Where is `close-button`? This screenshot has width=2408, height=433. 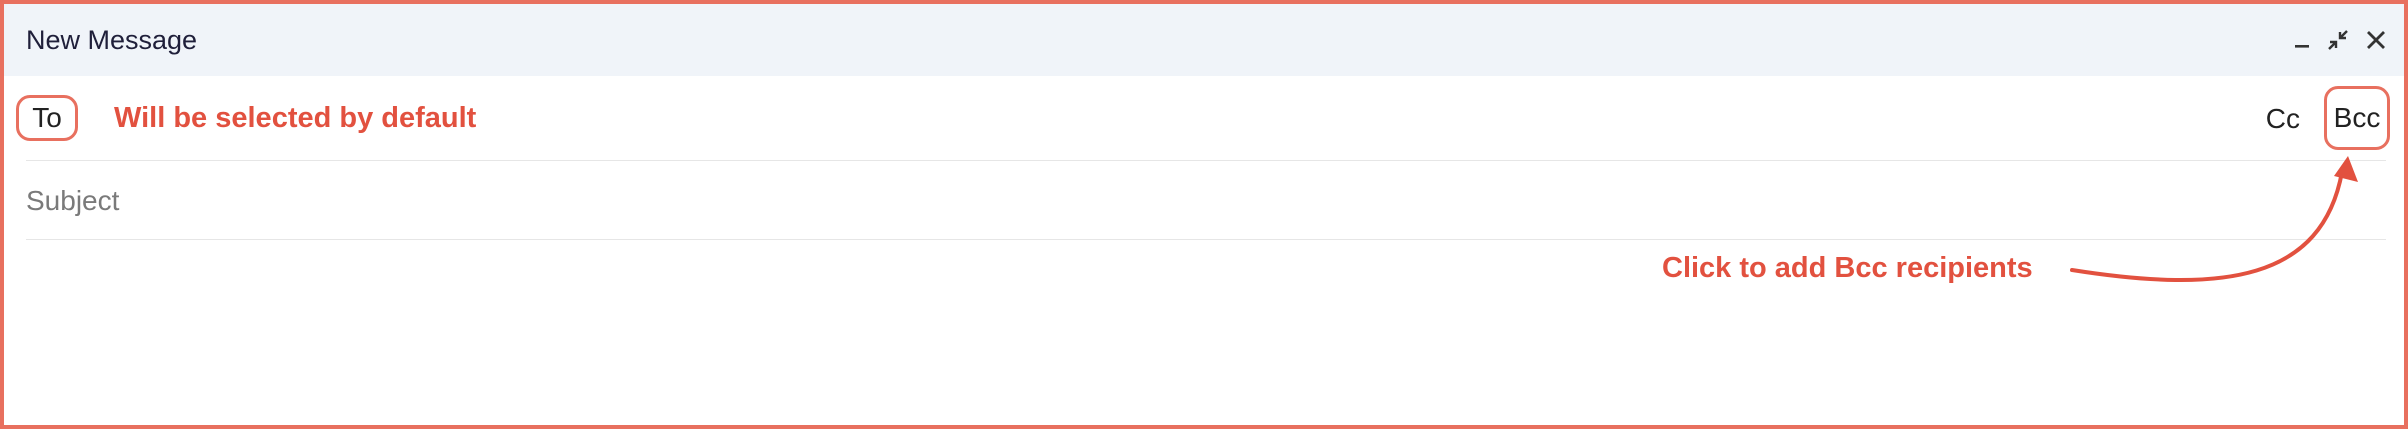 close-button is located at coordinates (2376, 40).